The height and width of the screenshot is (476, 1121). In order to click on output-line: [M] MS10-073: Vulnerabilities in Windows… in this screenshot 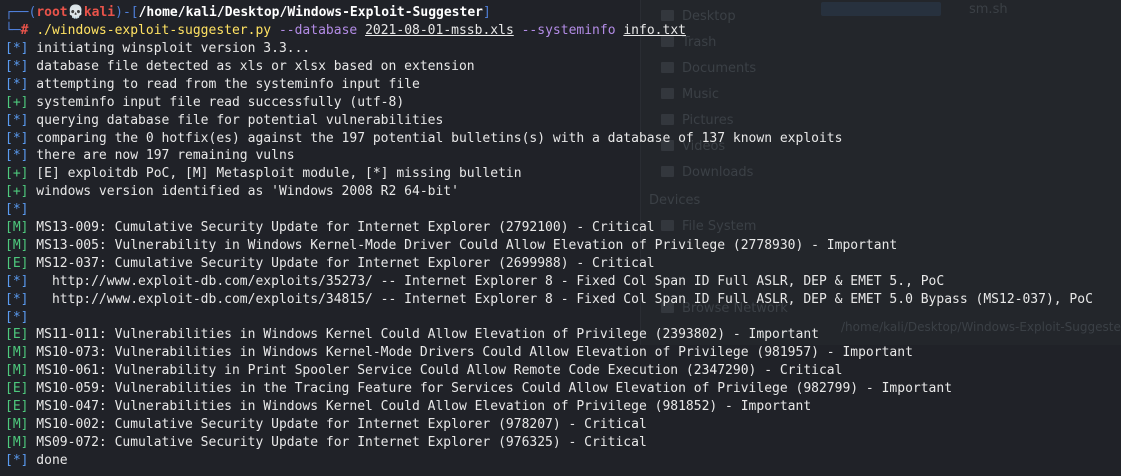, I will do `click(459, 353)`.